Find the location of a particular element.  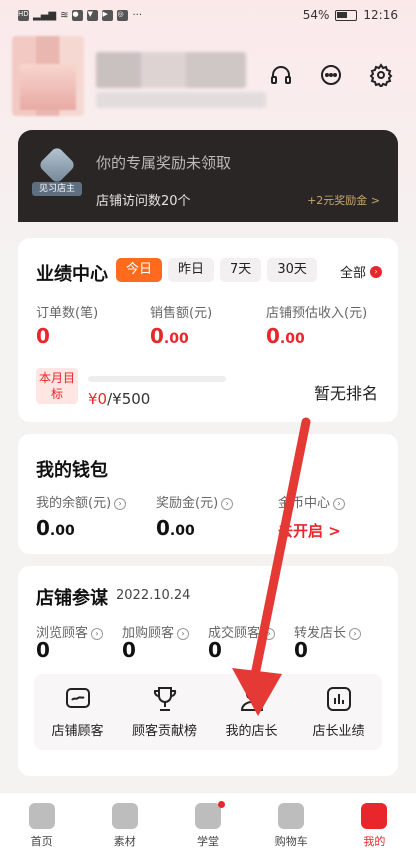

date-tabs: 今日 昨日 7天 30天 is located at coordinates (216, 270).